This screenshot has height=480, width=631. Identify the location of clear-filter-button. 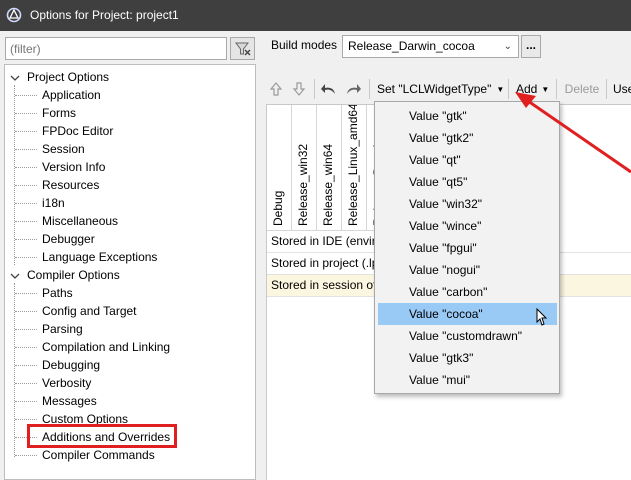
(242, 48).